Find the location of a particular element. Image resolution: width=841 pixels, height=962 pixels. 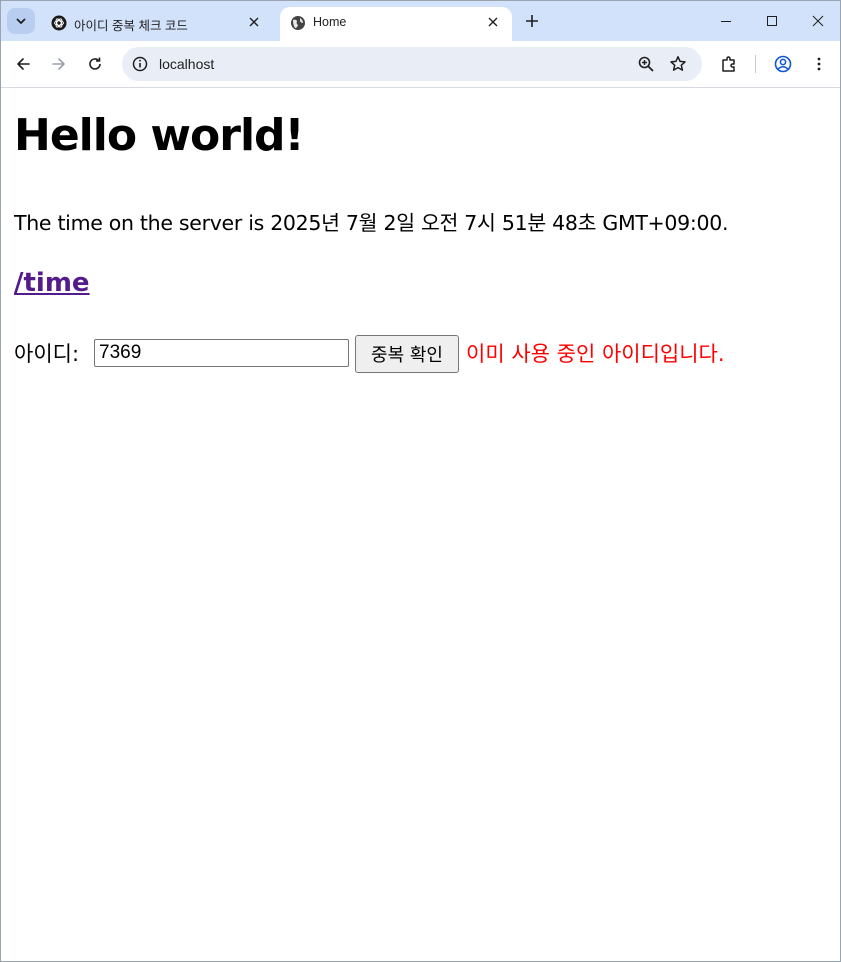

id-label: 아이디: is located at coordinates (47, 354).